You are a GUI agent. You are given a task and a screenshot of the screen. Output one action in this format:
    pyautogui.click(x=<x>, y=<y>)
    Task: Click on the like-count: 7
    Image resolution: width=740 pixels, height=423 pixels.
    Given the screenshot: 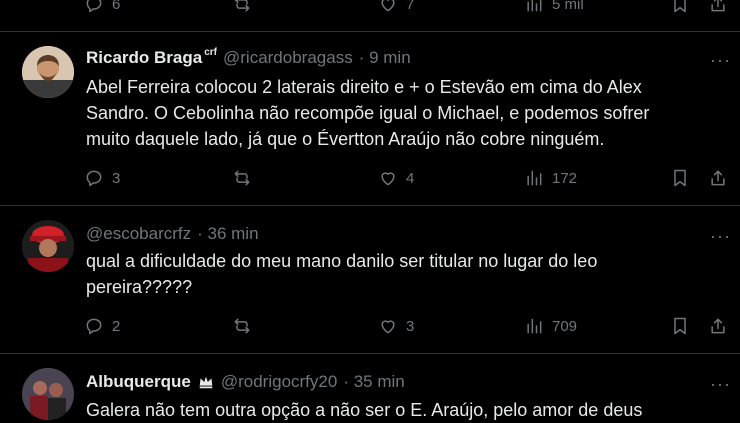 What is the action you would take?
    pyautogui.click(x=410, y=6)
    